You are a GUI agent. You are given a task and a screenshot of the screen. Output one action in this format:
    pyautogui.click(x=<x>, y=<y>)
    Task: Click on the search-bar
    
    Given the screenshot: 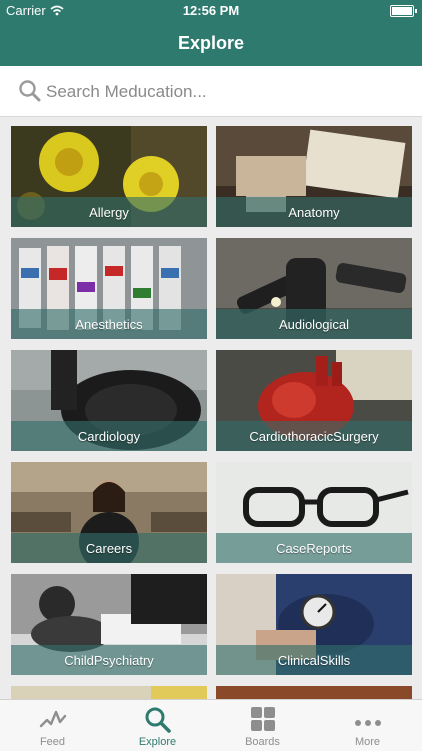 What is the action you would take?
    pyautogui.click(x=211, y=91)
    